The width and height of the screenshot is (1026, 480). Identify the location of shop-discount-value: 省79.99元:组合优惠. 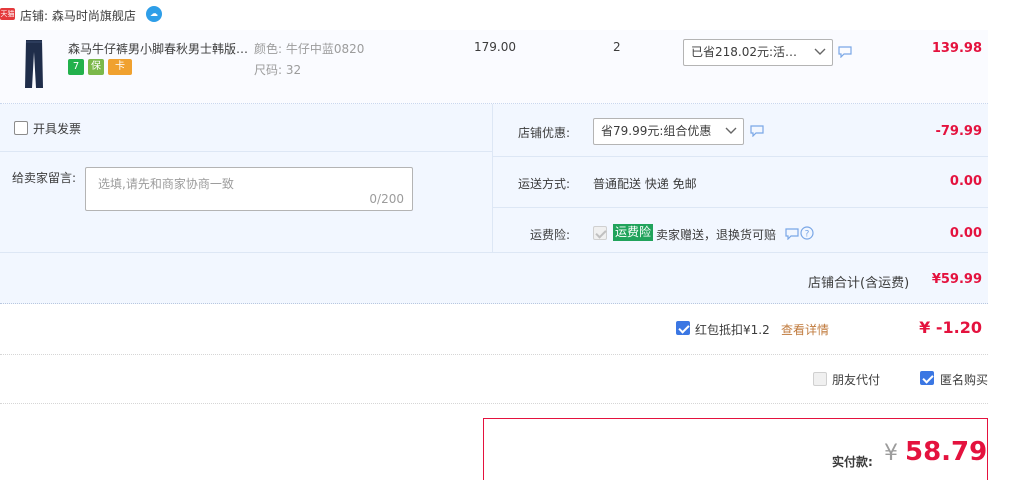
(656, 131).